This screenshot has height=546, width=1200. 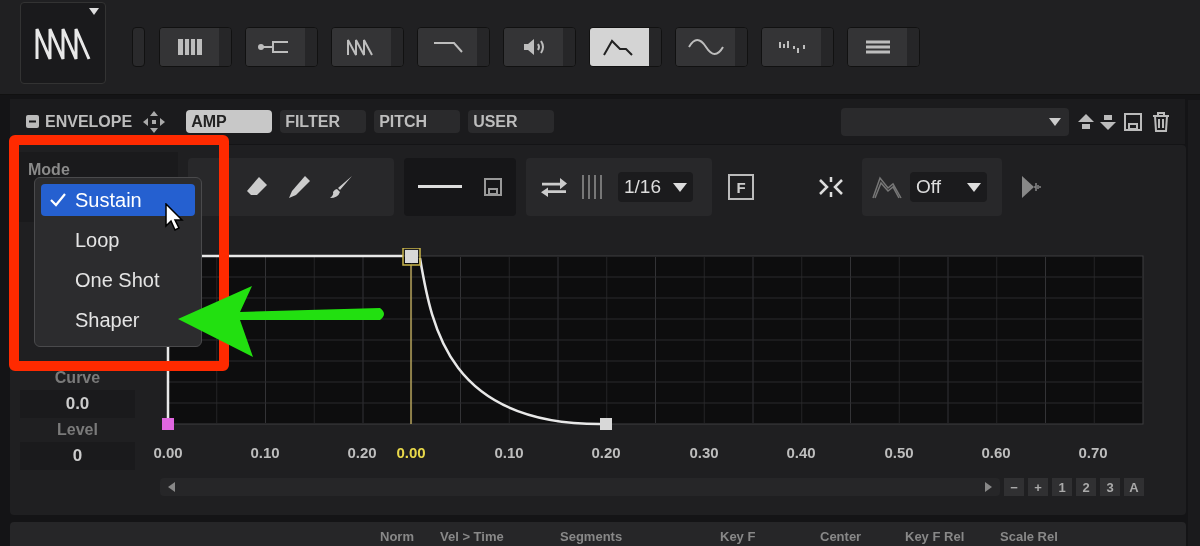 I want to click on parameter-heading: Scale Rel, so click(x=1029, y=536).